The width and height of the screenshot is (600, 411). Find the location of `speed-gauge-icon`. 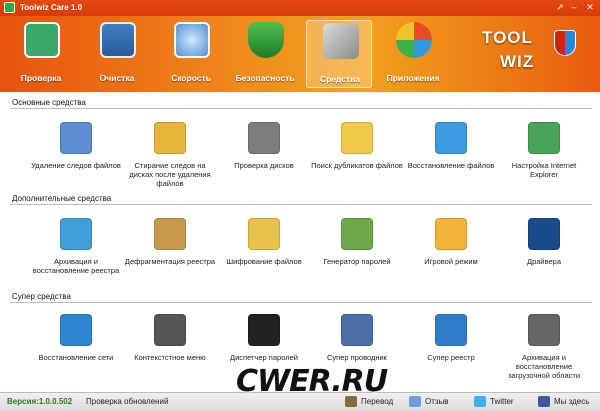

speed-gauge-icon is located at coordinates (192, 40).